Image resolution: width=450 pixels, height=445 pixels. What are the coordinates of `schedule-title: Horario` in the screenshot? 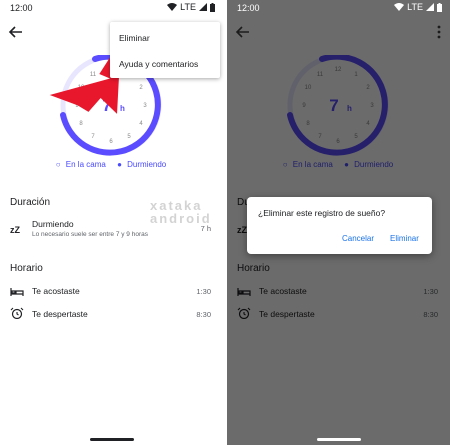 It's located at (26, 268).